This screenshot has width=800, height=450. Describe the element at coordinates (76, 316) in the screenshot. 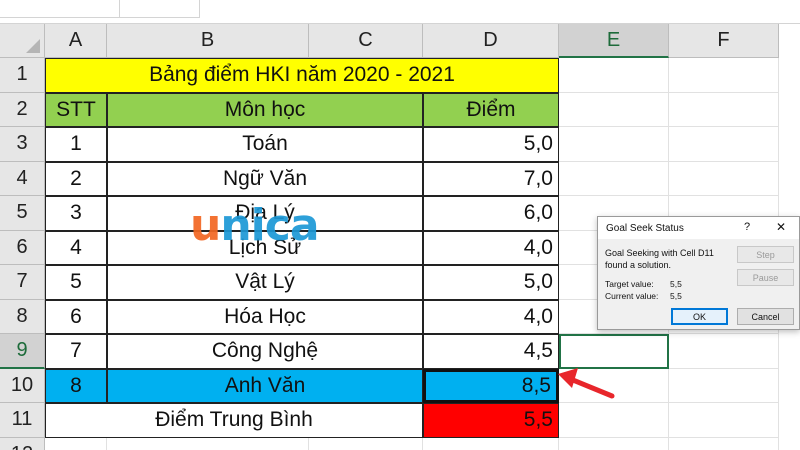

I see `stt-cell: 6` at that location.